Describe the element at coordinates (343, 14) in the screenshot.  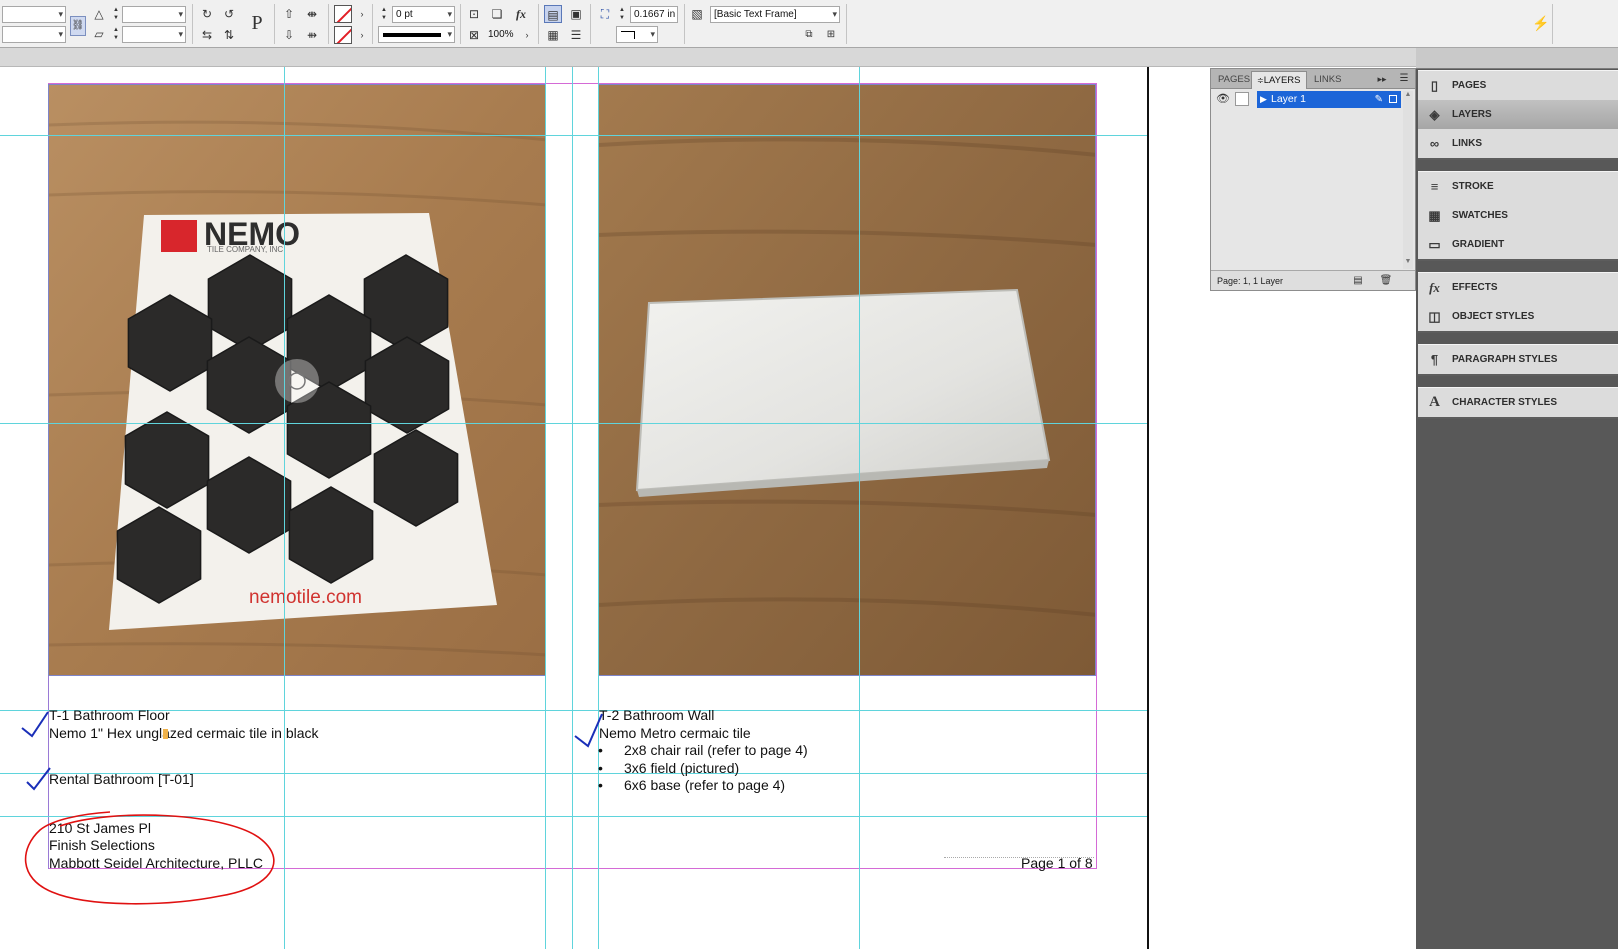
I see `fill-swatch-icon` at that location.